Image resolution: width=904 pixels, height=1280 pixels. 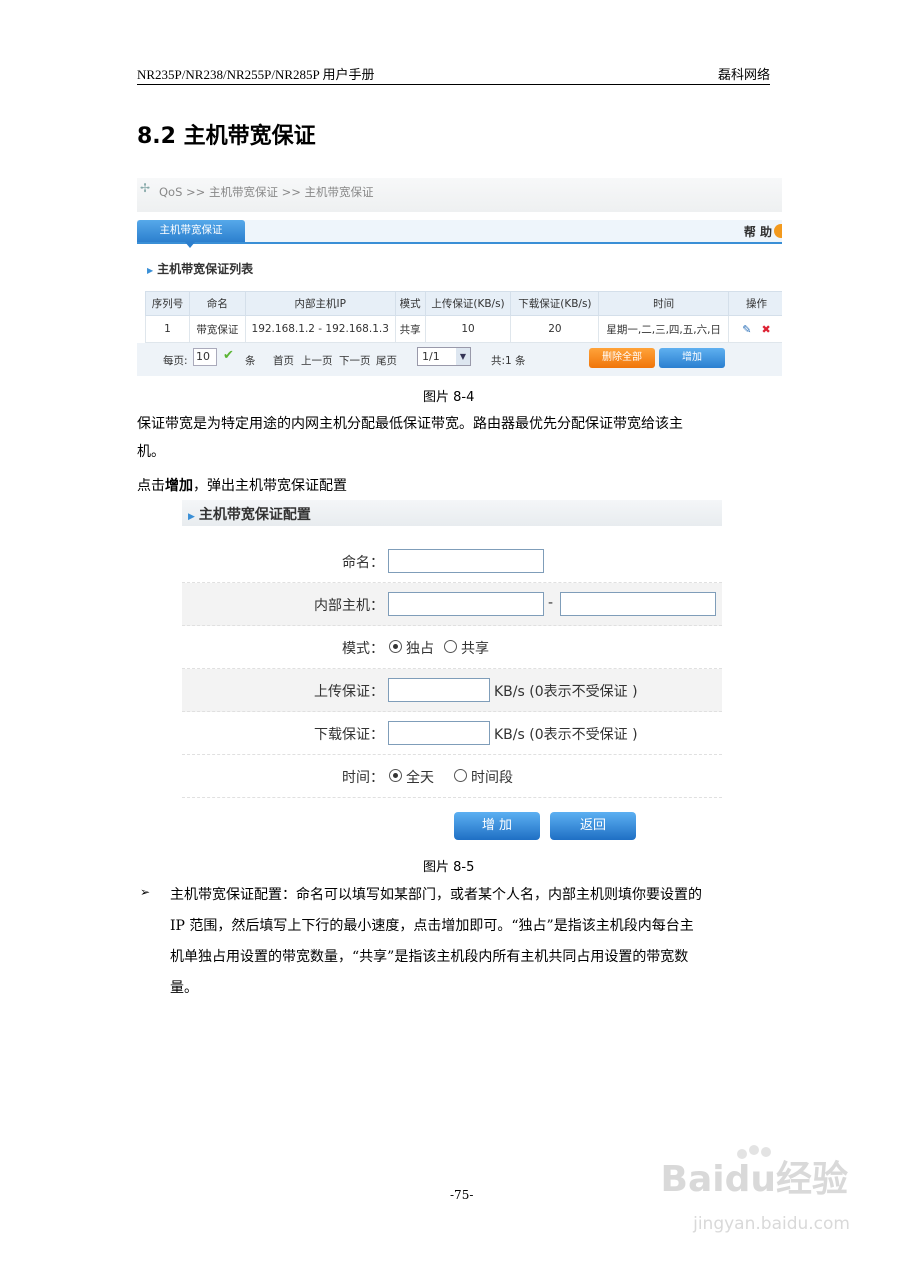 What do you see at coordinates (395, 775) in the screenshot?
I see `time-allday-radio` at bounding box center [395, 775].